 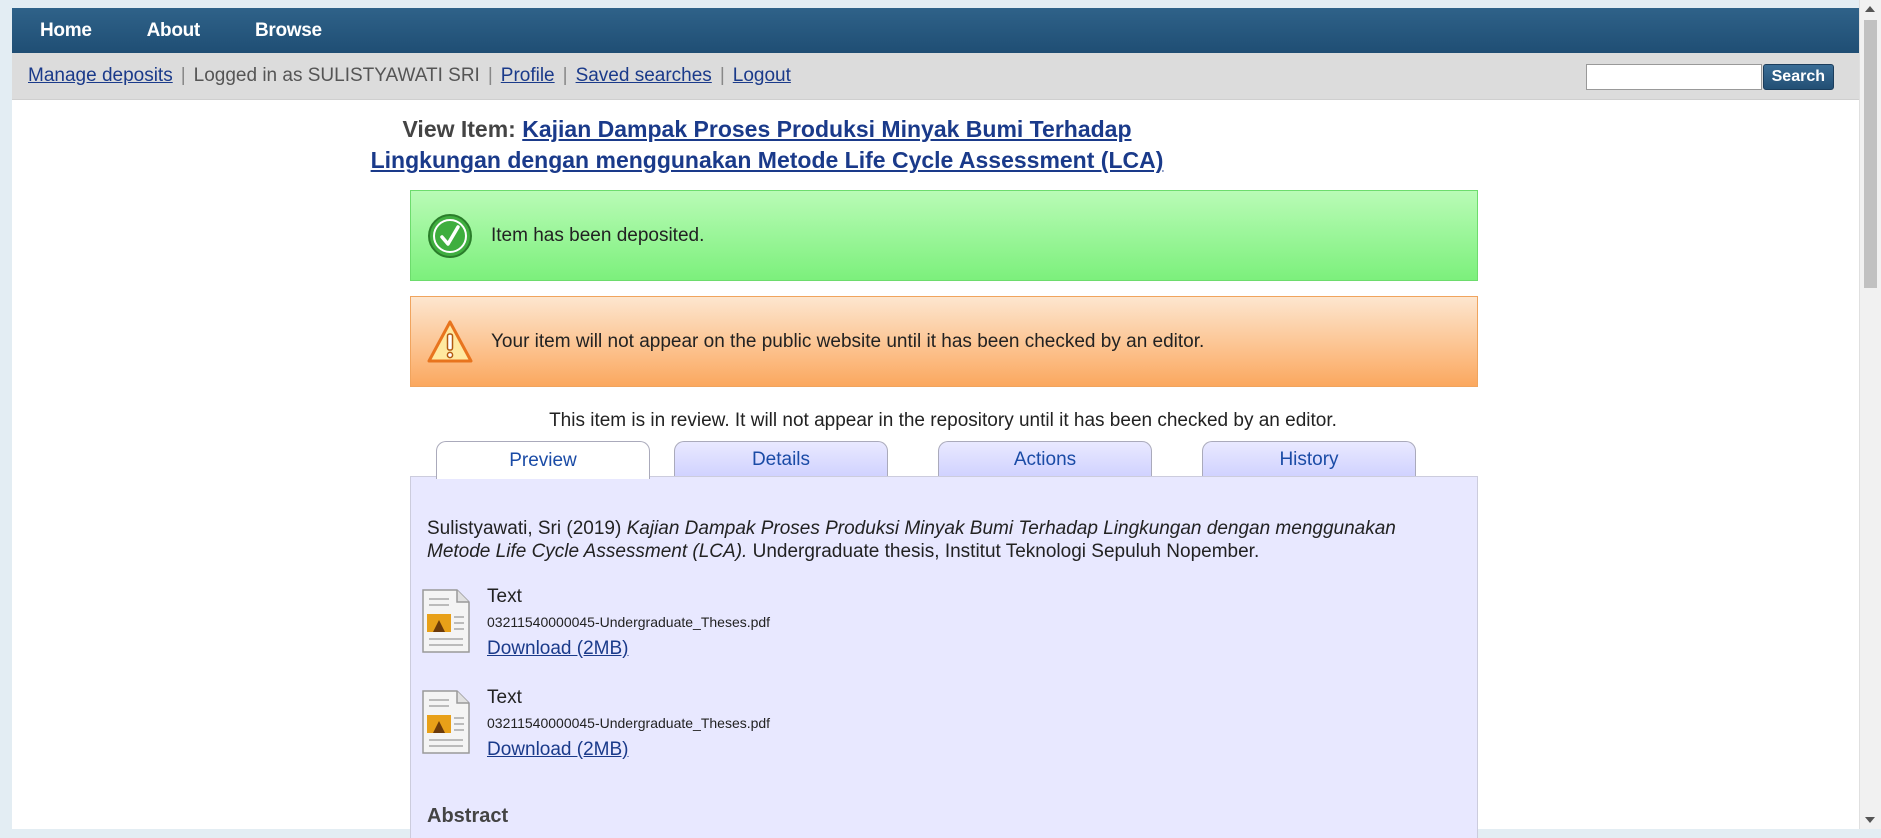 I want to click on checkmark-icon, so click(x=450, y=235).